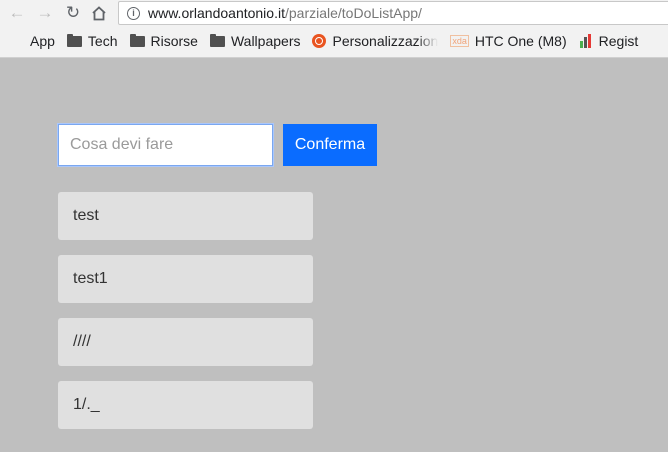  Describe the element at coordinates (508, 41) in the screenshot. I see `bookmark-htc-one: xda HTC One (M8)` at that location.